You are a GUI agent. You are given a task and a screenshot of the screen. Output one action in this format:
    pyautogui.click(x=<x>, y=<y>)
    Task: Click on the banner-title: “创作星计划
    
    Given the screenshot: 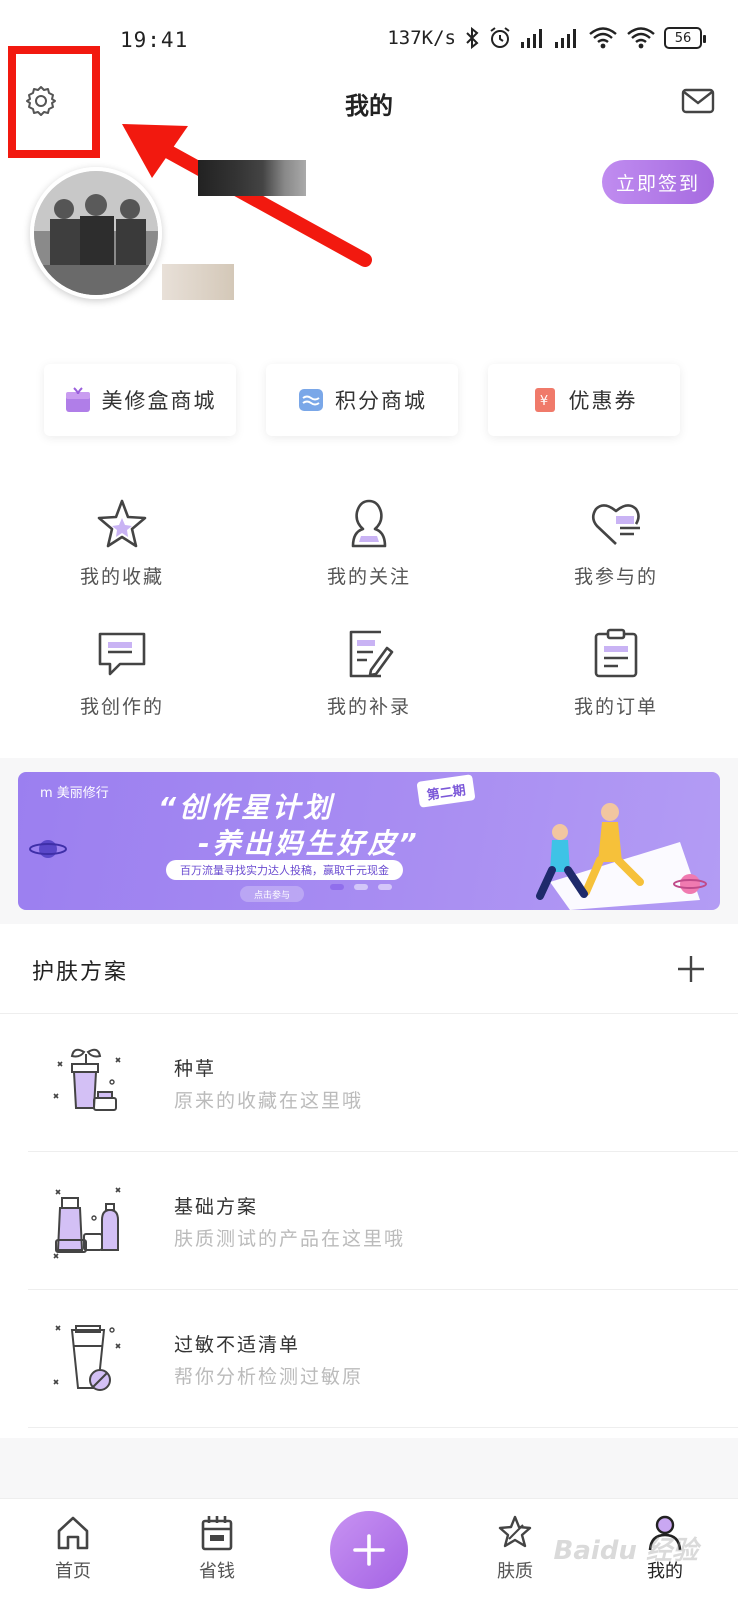 What is the action you would take?
    pyautogui.click(x=246, y=807)
    